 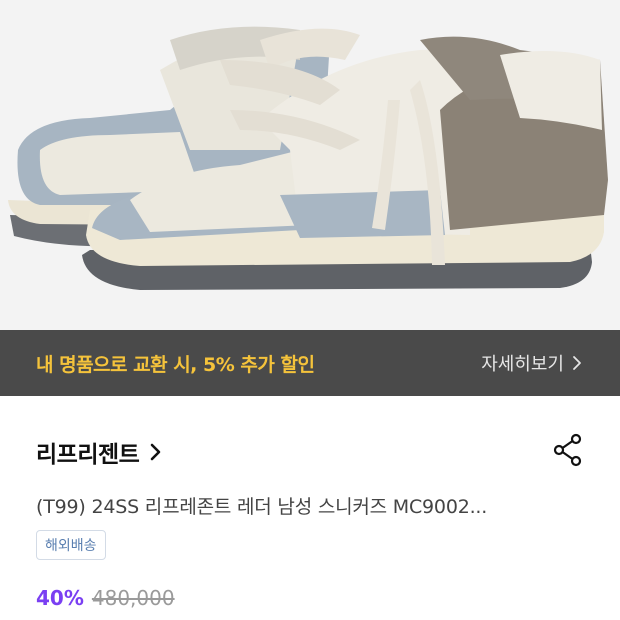 I want to click on brand-link: 리프리젠트, so click(x=99, y=452).